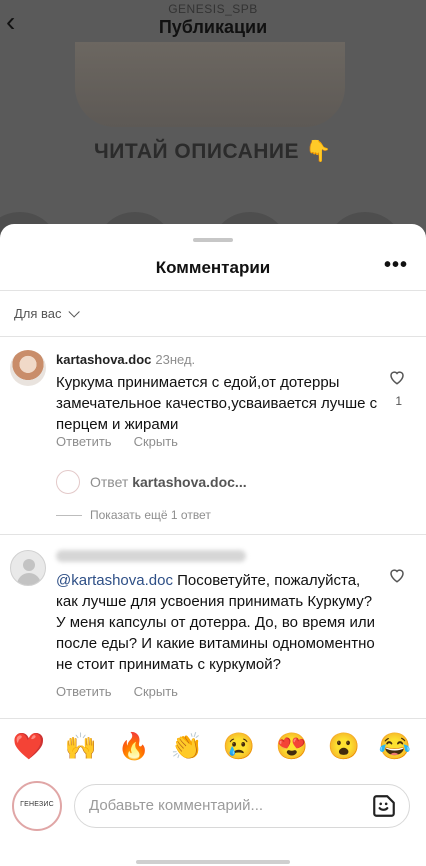  Describe the element at coordinates (396, 265) in the screenshot. I see `more-options-icon: •••` at that location.